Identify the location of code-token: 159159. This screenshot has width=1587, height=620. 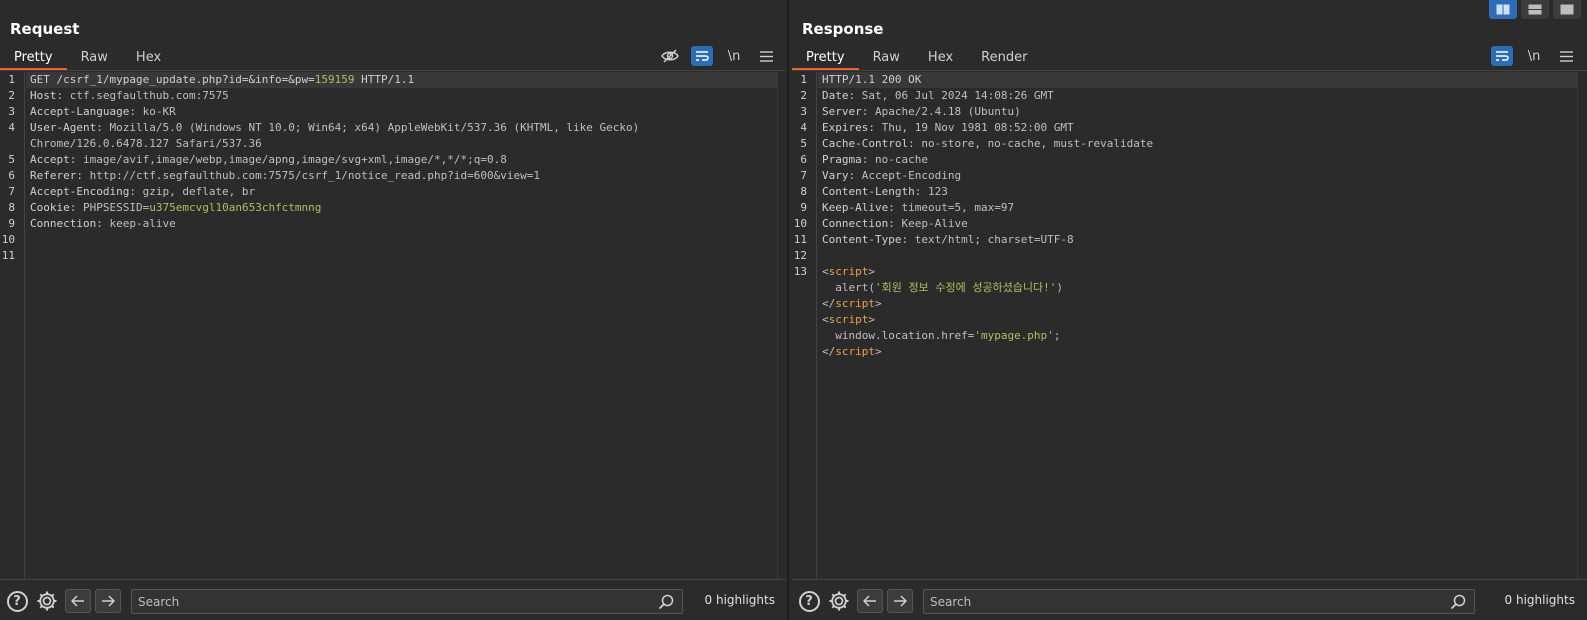
(334, 79).